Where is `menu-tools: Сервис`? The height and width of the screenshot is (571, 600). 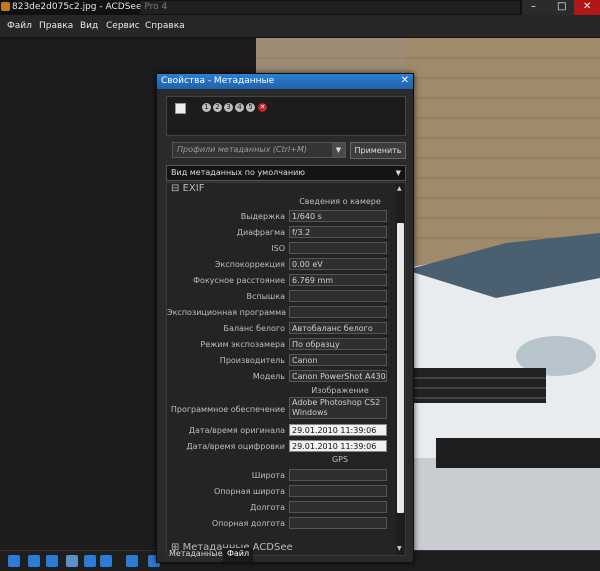
menu-tools: Сервис is located at coordinates (123, 26).